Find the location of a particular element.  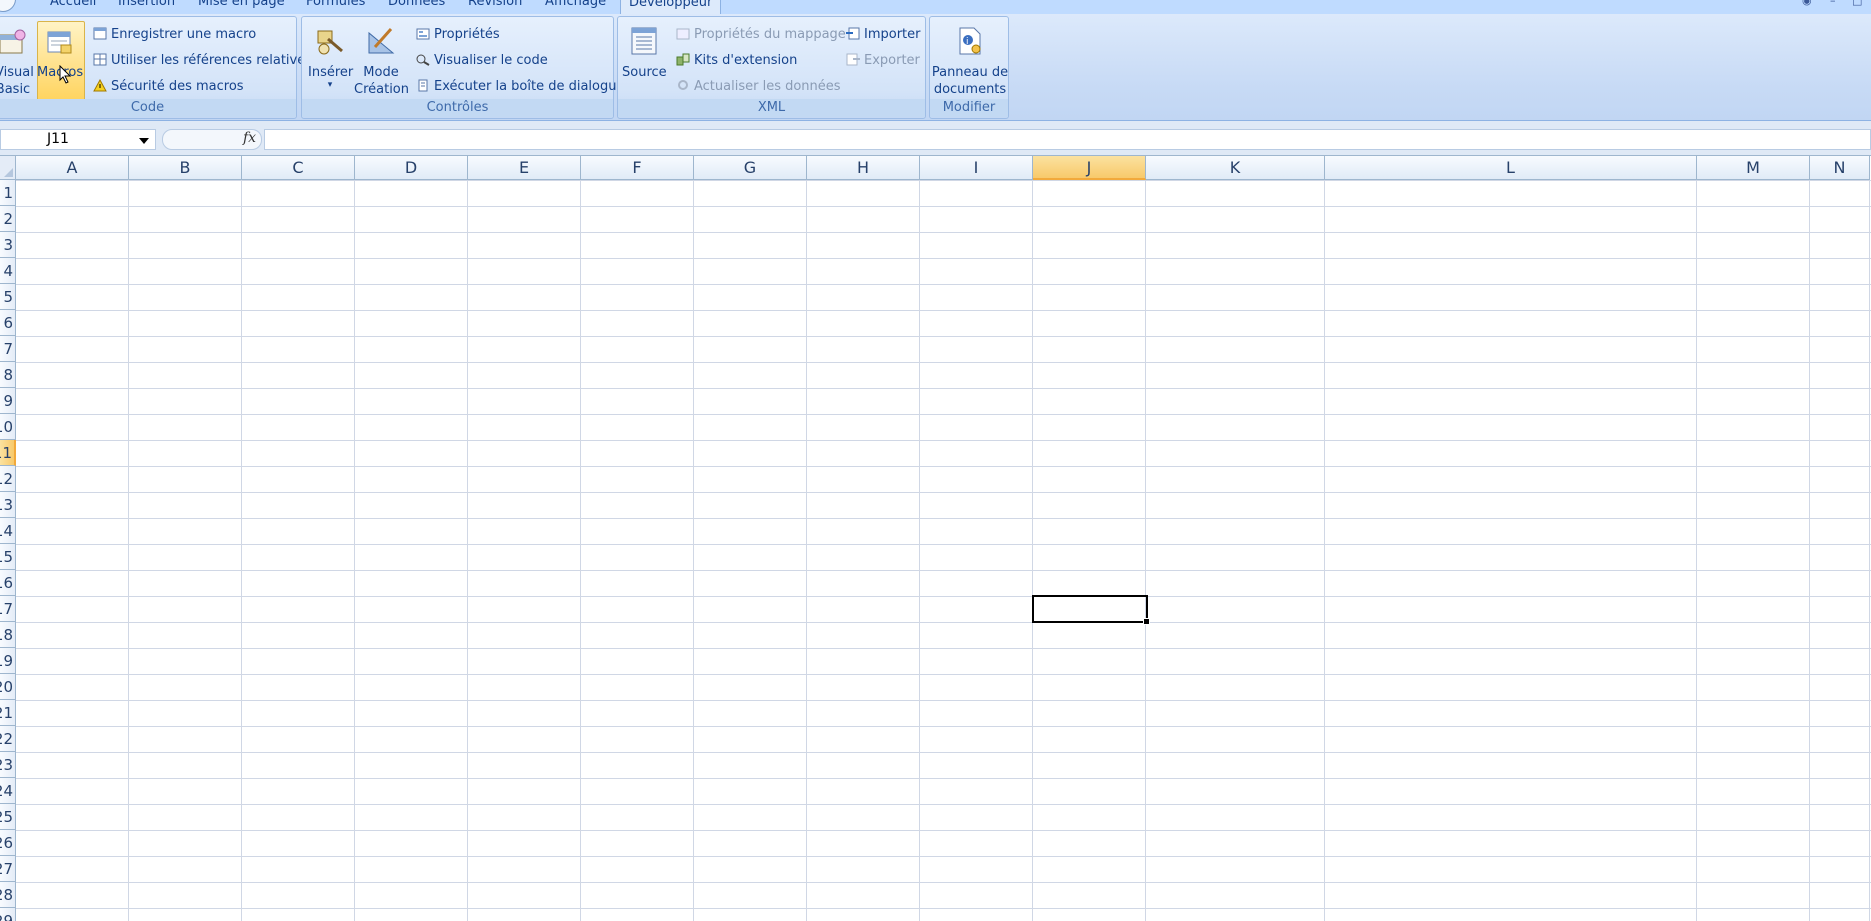

row-header-1: 1 is located at coordinates (8, 193).